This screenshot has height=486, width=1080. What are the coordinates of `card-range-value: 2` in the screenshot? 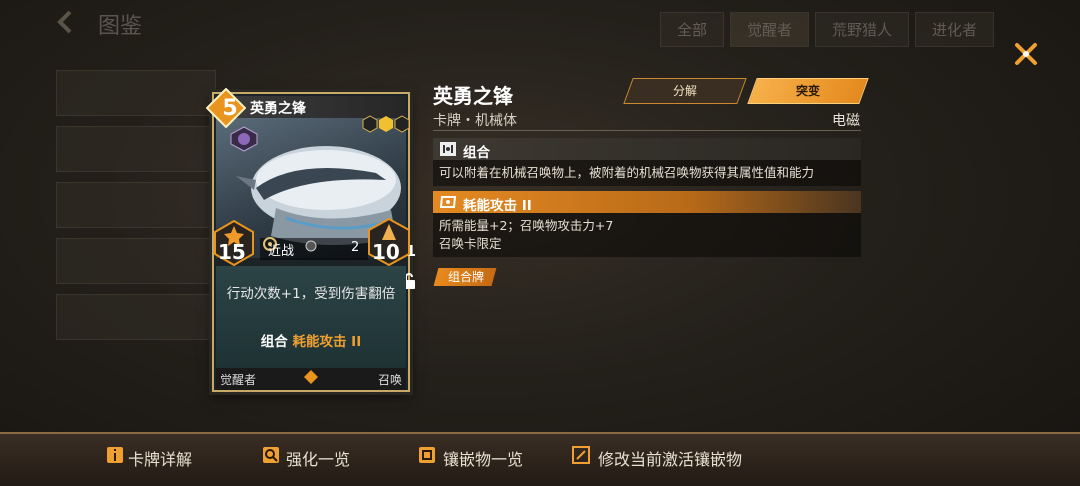 It's located at (355, 247).